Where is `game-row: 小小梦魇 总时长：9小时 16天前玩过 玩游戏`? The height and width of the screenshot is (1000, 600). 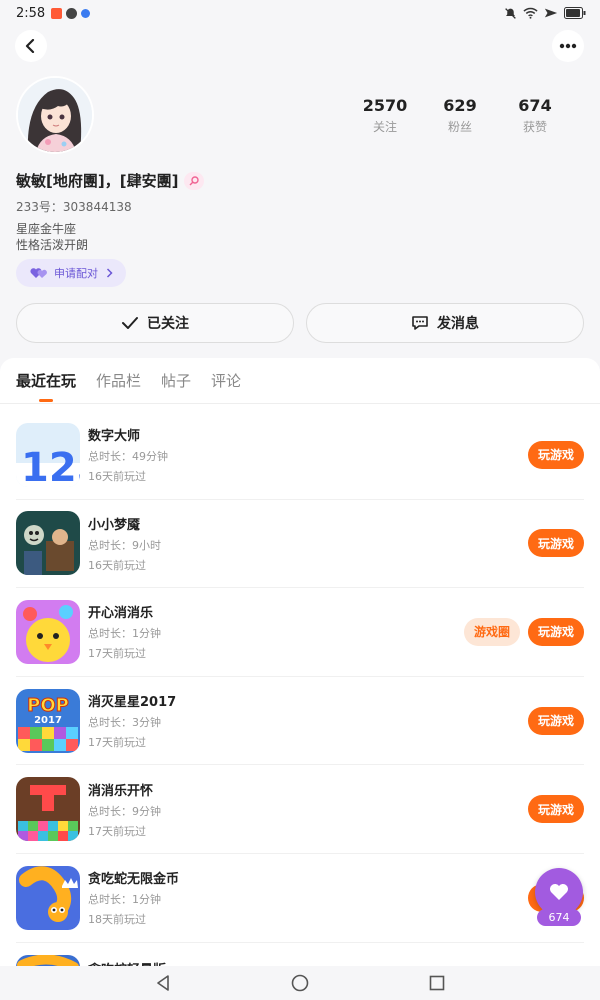
game-row: 小小梦魇 总时长：9小时 16天前玩过 玩游戏 is located at coordinates (300, 544).